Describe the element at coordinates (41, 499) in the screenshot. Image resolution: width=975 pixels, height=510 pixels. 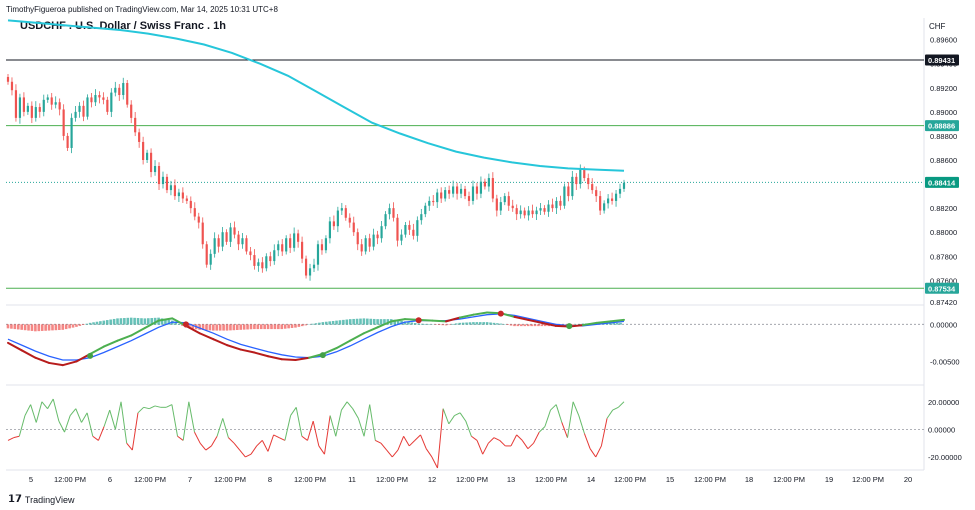
I see `tradingview-brand: 𝟭𝟳 TradingView` at that location.